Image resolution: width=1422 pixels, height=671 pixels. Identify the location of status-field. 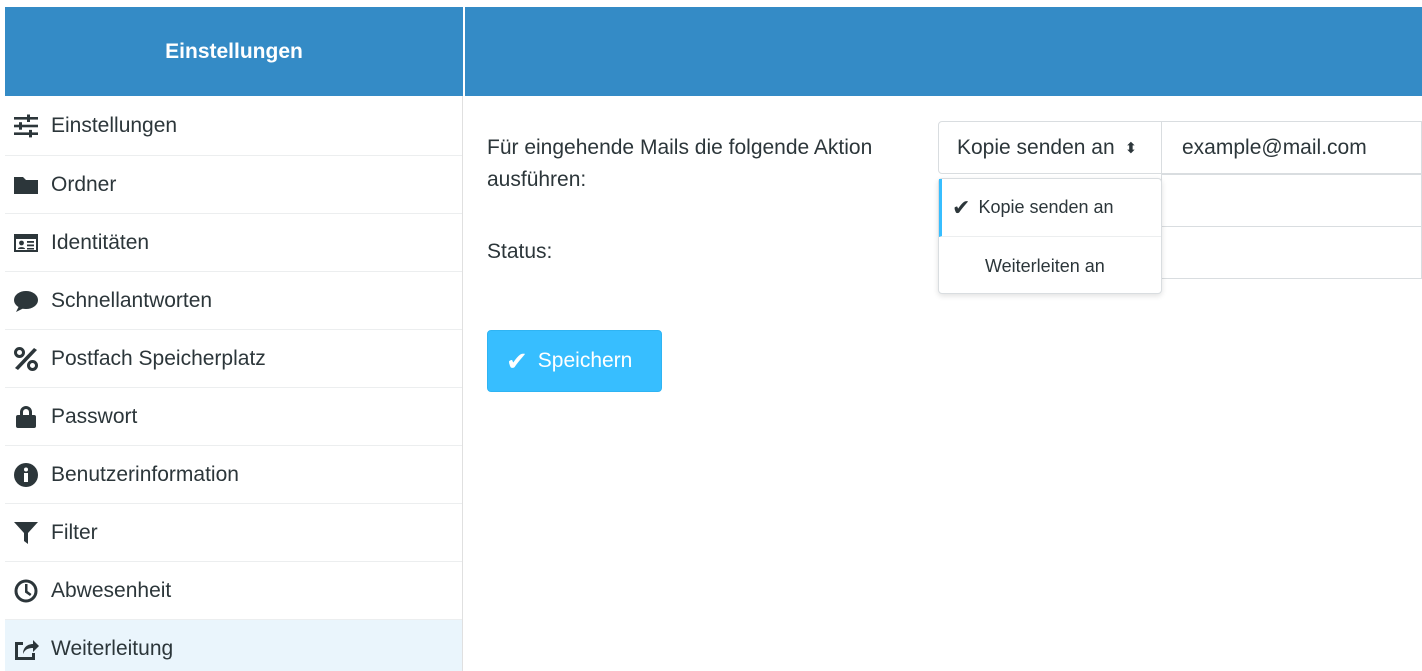
(1291, 252).